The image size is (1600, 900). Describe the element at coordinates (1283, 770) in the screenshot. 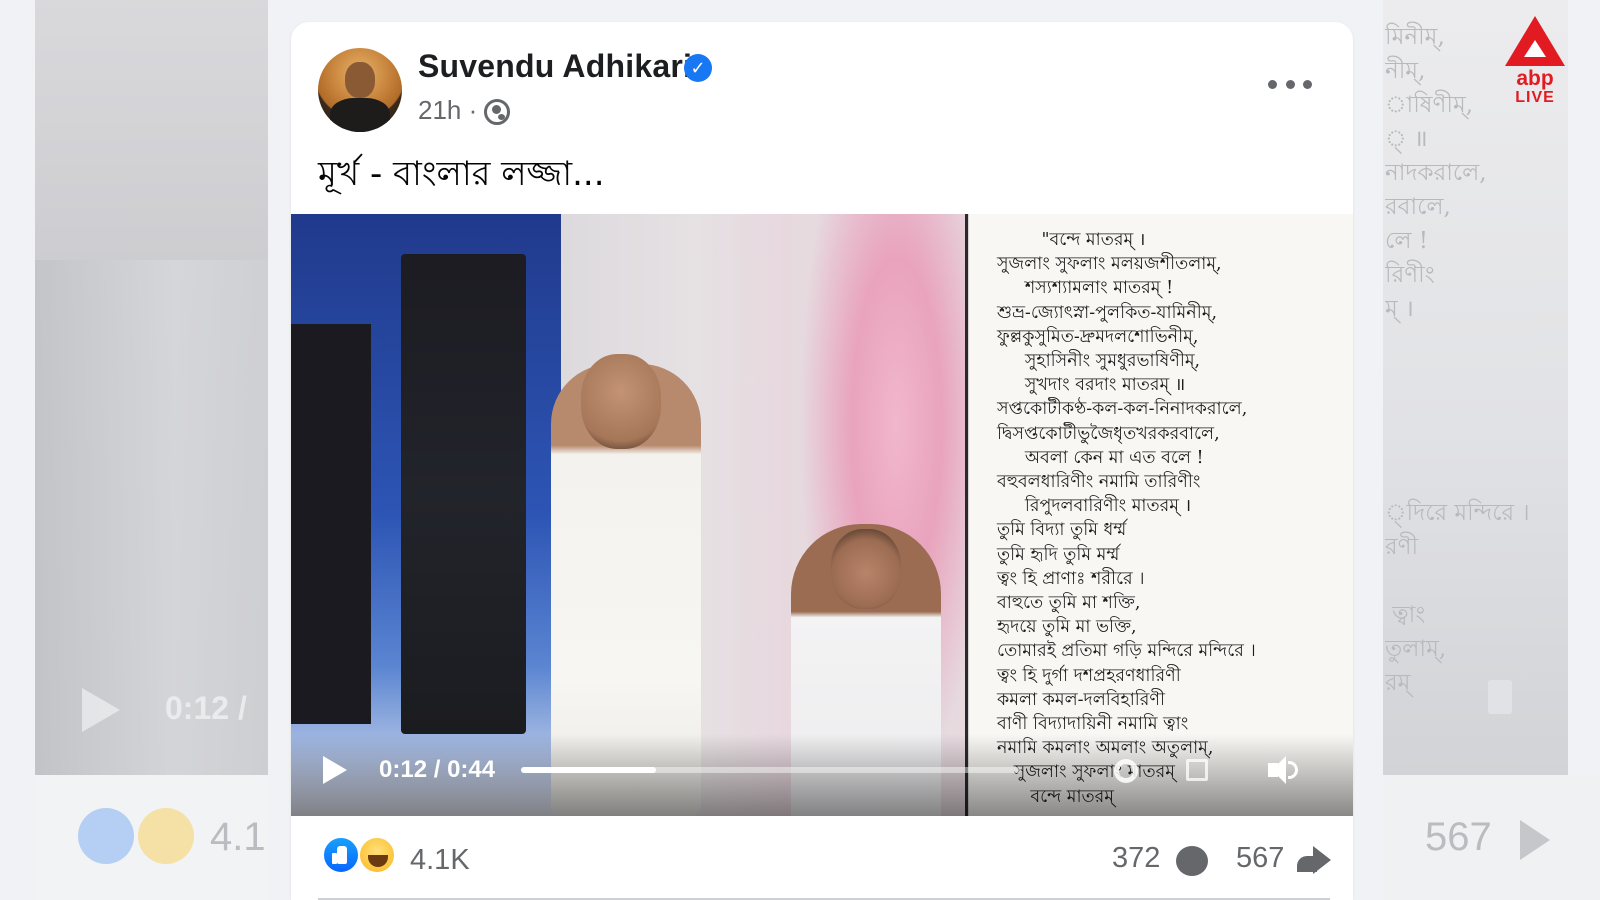

I see `volume-icon` at that location.